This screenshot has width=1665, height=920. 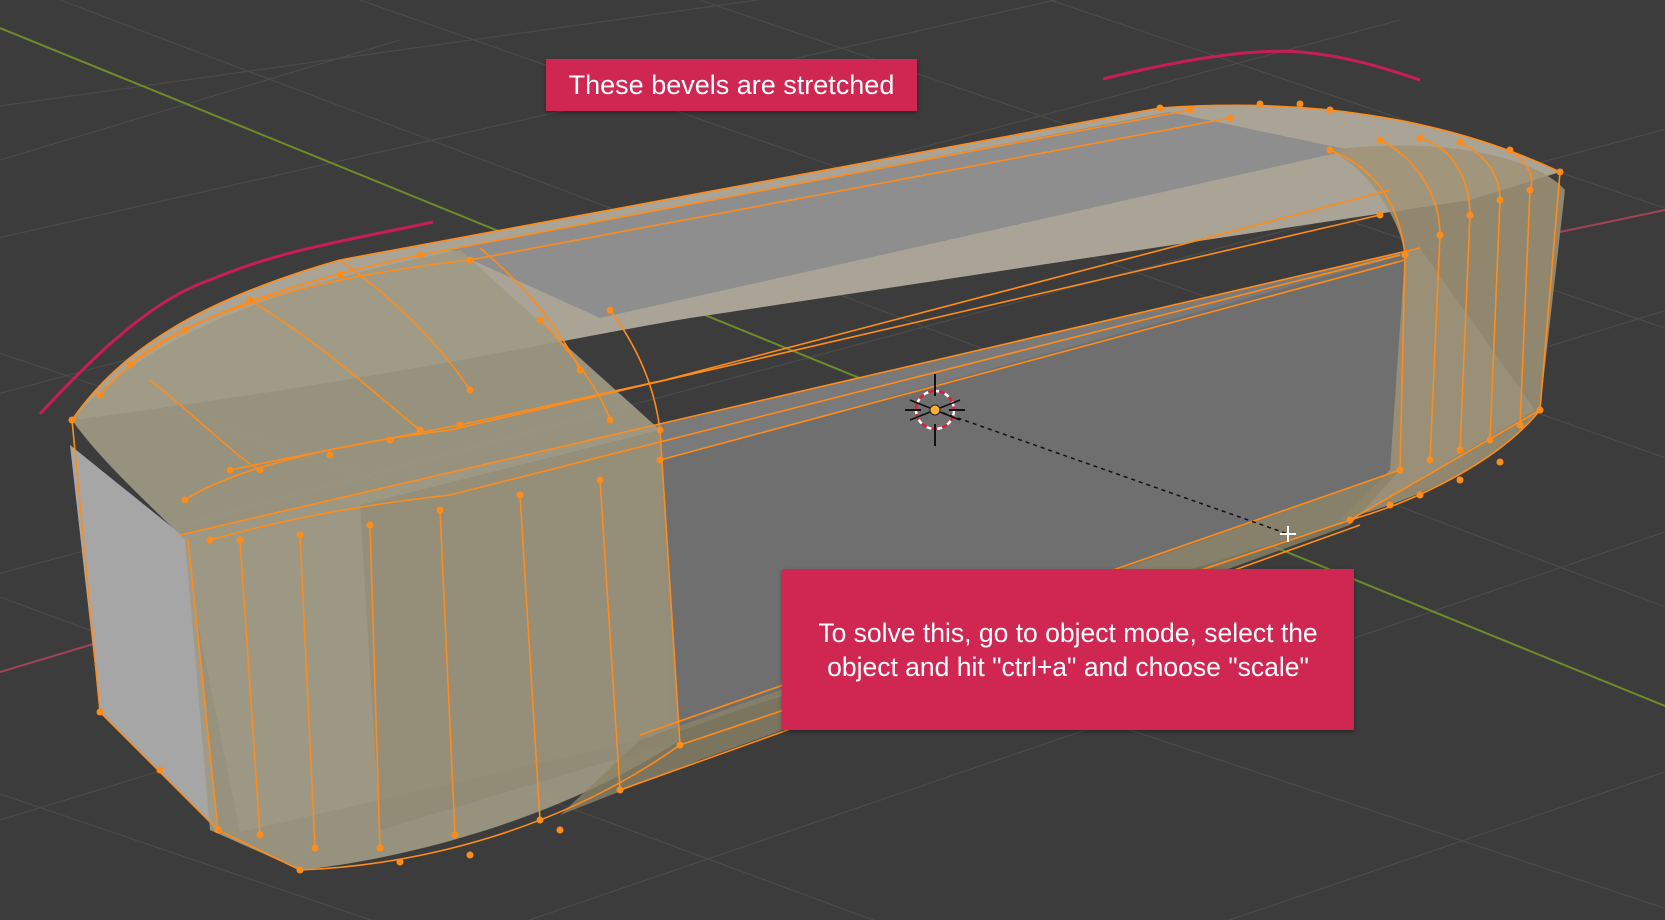 I want to click on object-origin-icon, so click(x=935, y=410).